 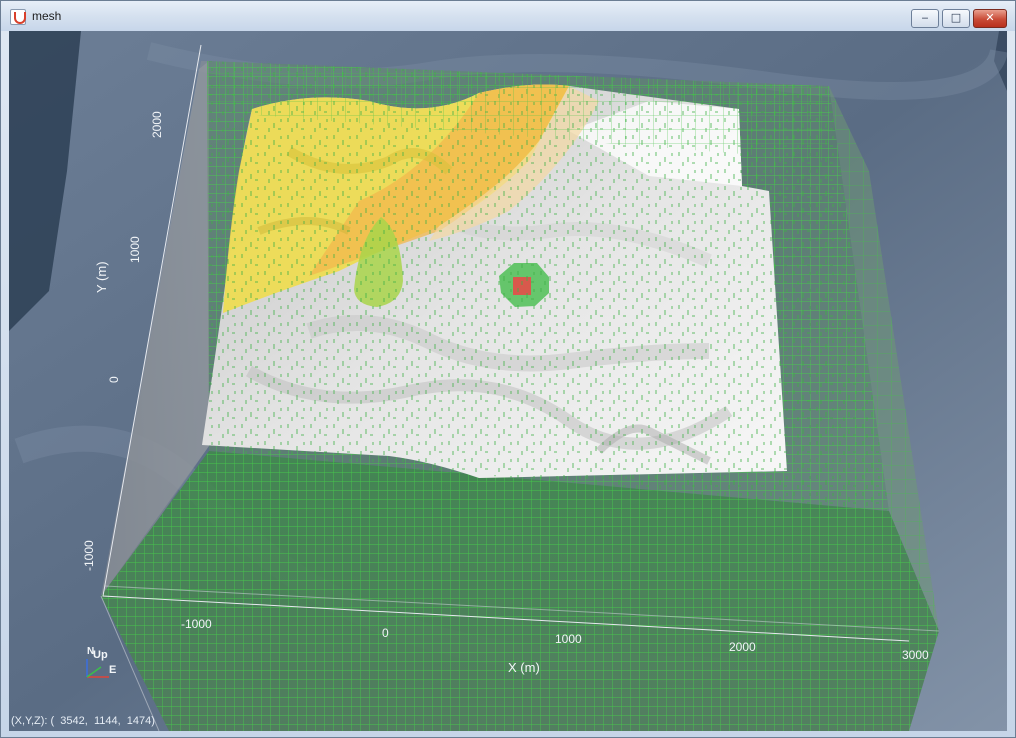 I want to click on up-label: Up, so click(x=100, y=655).